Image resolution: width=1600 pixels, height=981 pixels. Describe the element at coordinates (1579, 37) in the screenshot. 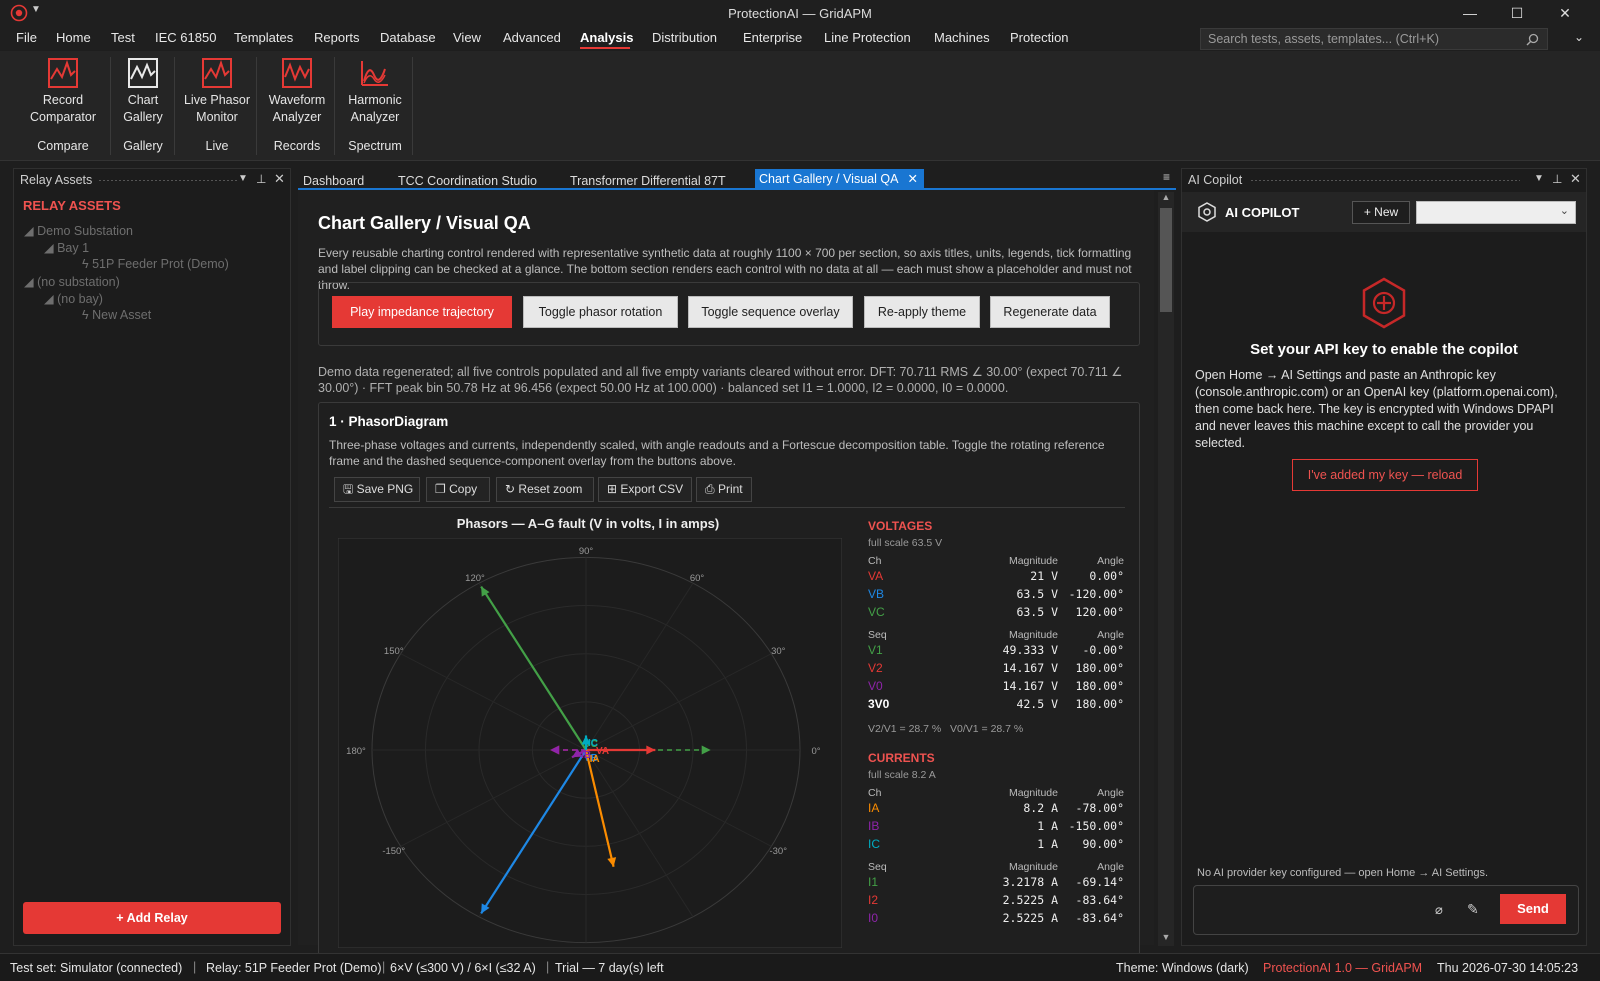

I see `ribbon-collapse-icon: ⌄` at that location.